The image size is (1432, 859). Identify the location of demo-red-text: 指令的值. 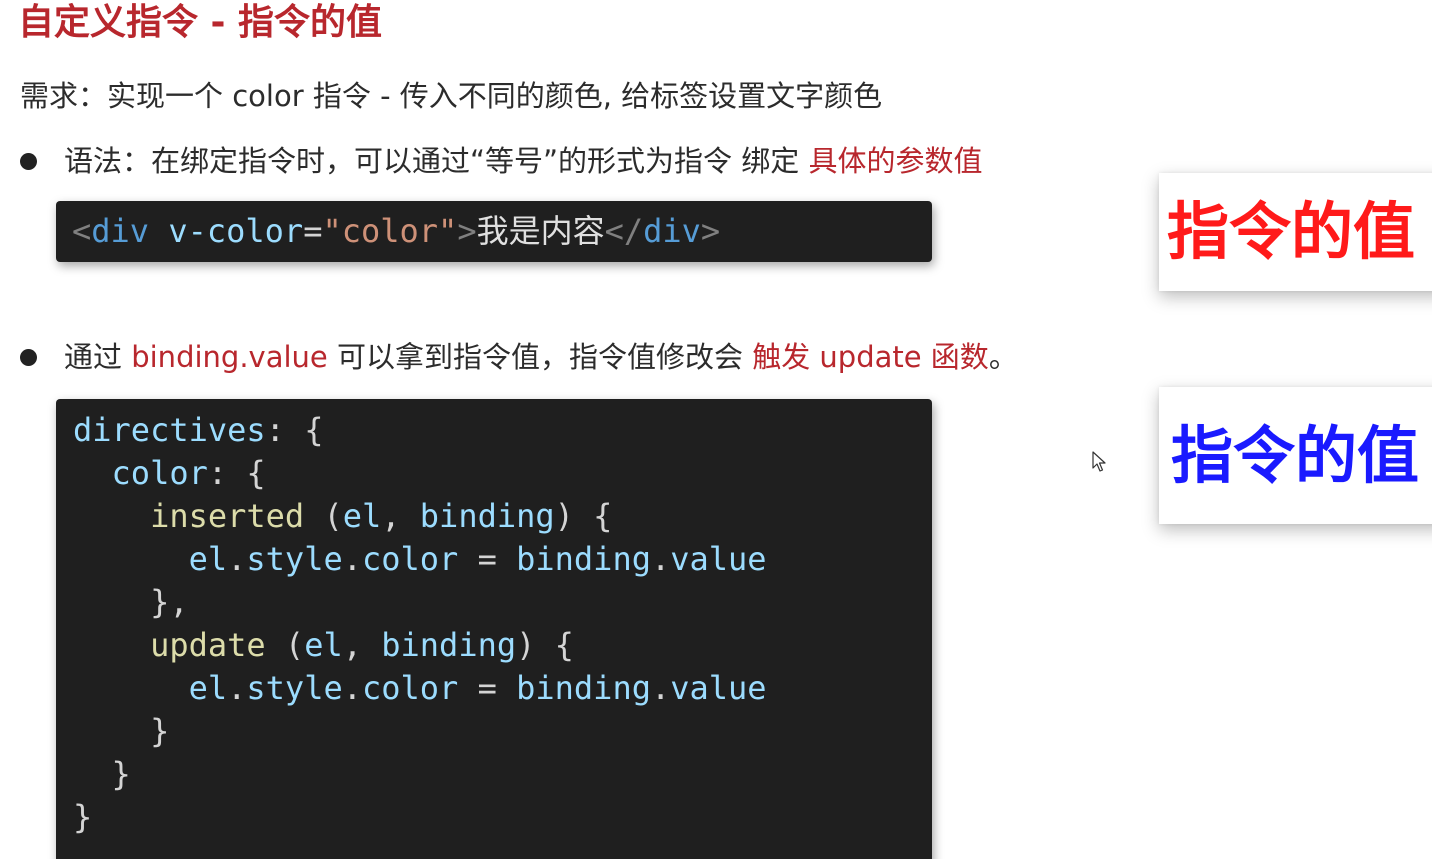
(1291, 231).